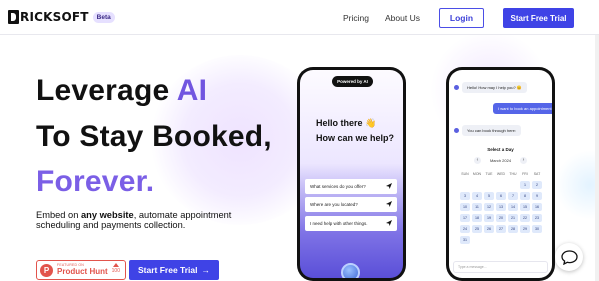 The width and height of the screenshot is (599, 281). I want to click on calendar-day: 3, so click(465, 196).